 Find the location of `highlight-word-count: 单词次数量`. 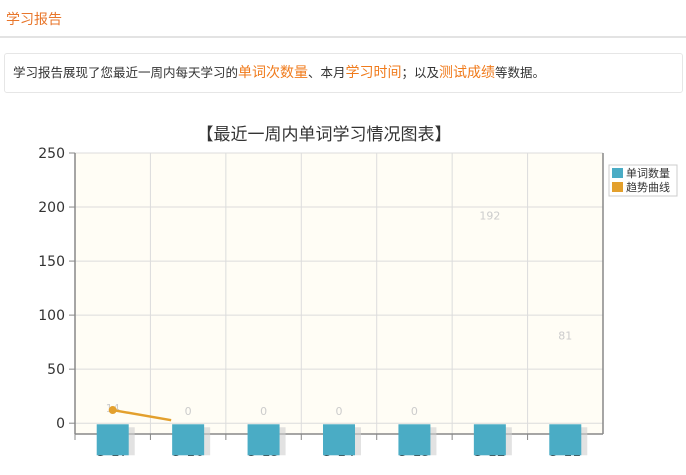

highlight-word-count: 单词次数量 is located at coordinates (273, 73).